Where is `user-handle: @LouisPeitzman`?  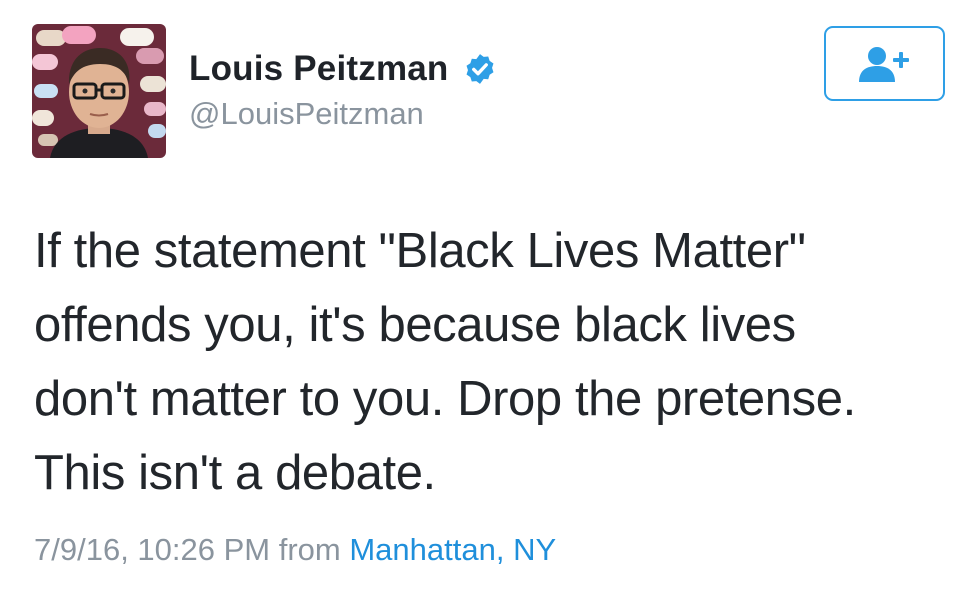 user-handle: @LouisPeitzman is located at coordinates (343, 114).